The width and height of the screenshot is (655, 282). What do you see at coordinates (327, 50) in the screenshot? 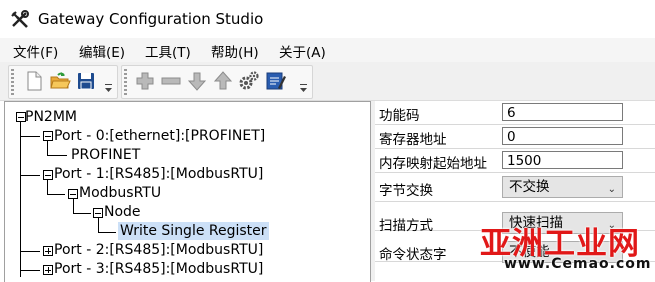
I see `menu-bar: 文件(F) 编辑(E) 工具(T) 帮助(H) 关于(A)` at bounding box center [327, 50].